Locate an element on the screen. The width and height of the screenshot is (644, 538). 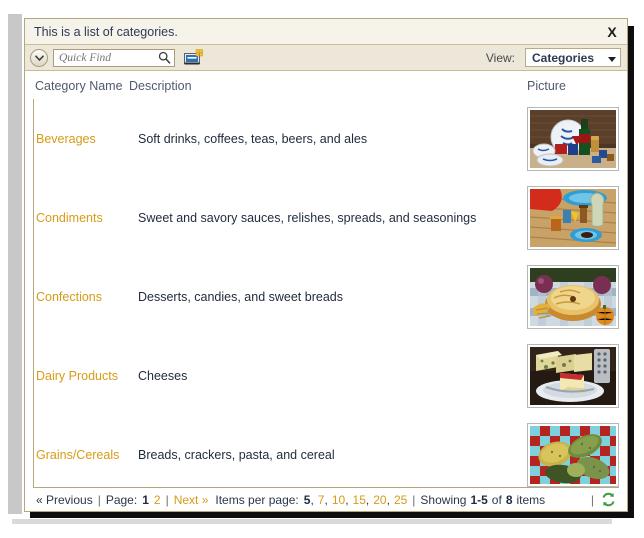
showing-range: 1-5 is located at coordinates (479, 499).